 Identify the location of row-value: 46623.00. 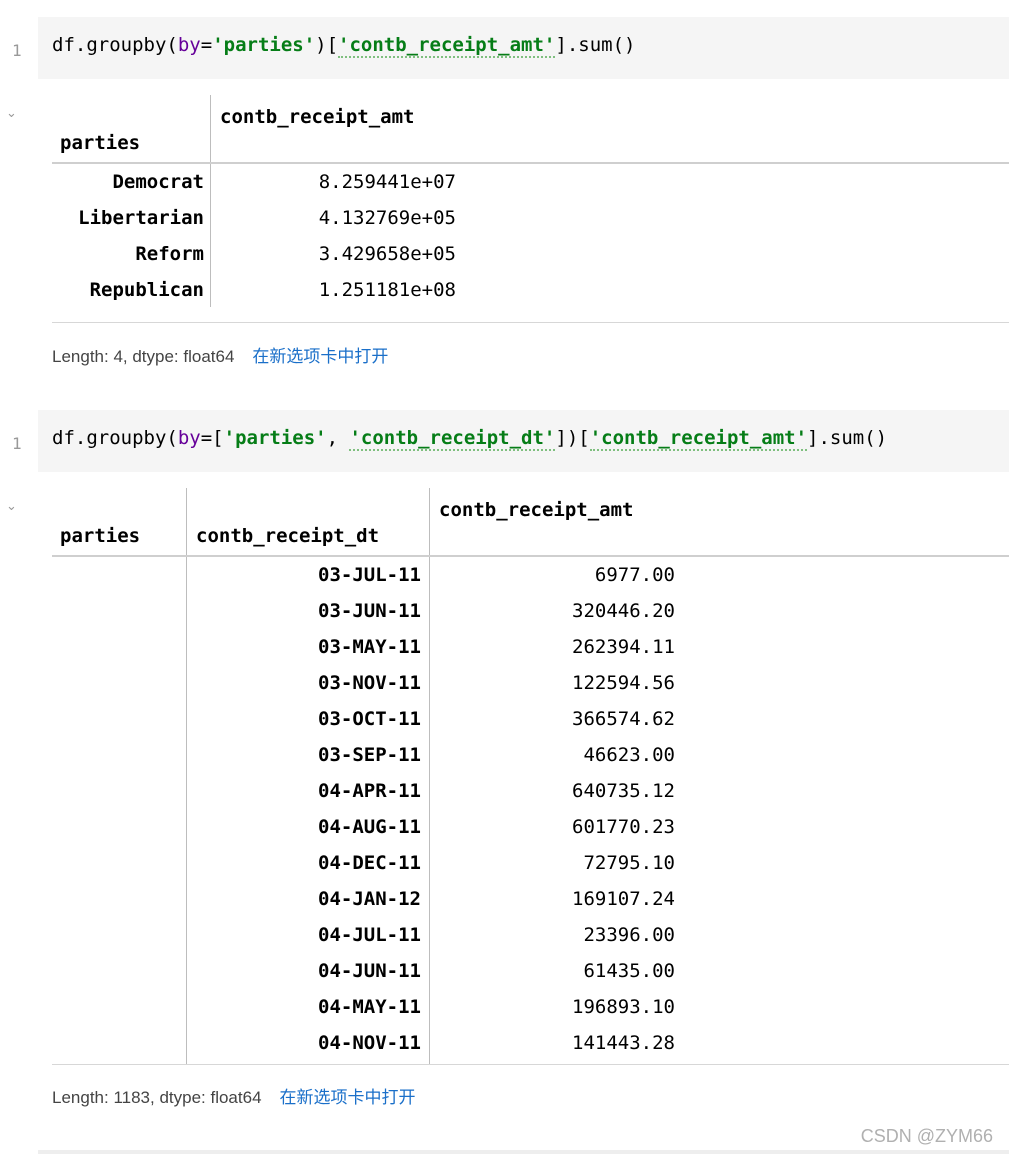
(629, 755).